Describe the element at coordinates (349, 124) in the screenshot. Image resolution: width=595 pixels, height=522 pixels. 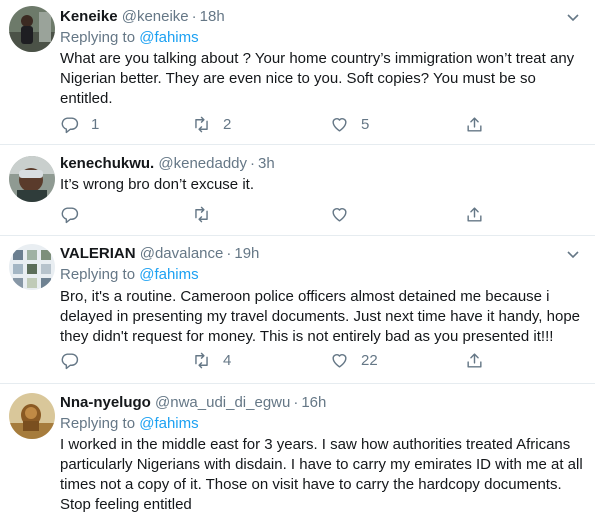
I see `like-button: 5` at that location.